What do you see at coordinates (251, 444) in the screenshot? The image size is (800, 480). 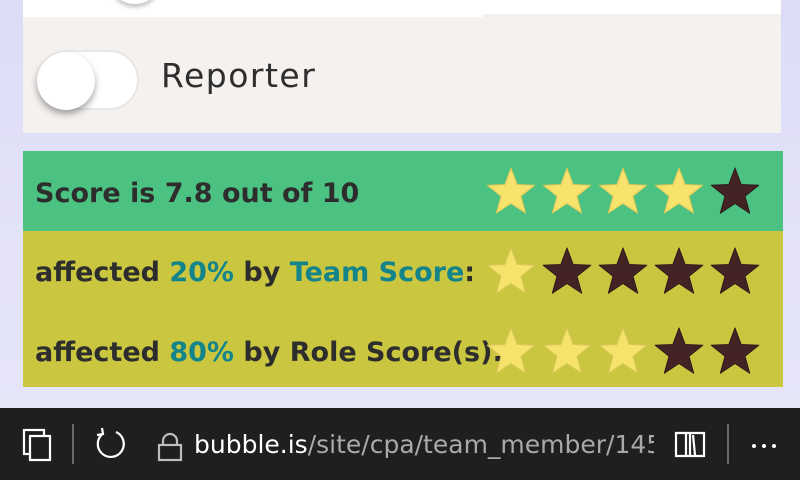 I see `url-host: bubble.is` at bounding box center [251, 444].